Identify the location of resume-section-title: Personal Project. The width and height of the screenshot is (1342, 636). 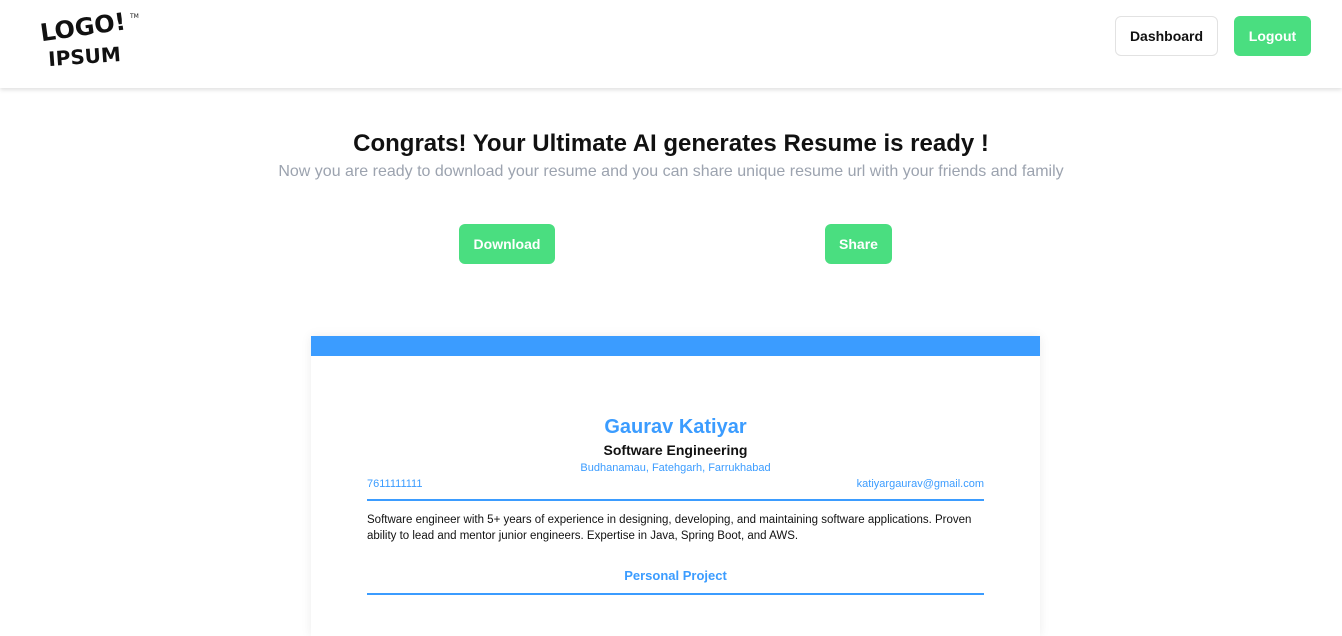
(675, 575).